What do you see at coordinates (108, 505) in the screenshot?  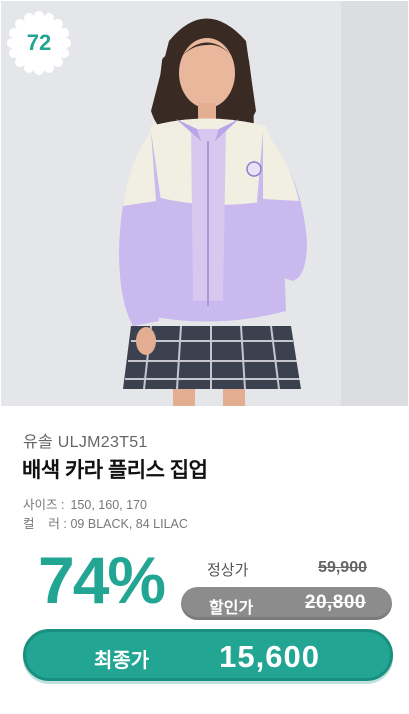 I see `size-value: 150, 160, 170` at bounding box center [108, 505].